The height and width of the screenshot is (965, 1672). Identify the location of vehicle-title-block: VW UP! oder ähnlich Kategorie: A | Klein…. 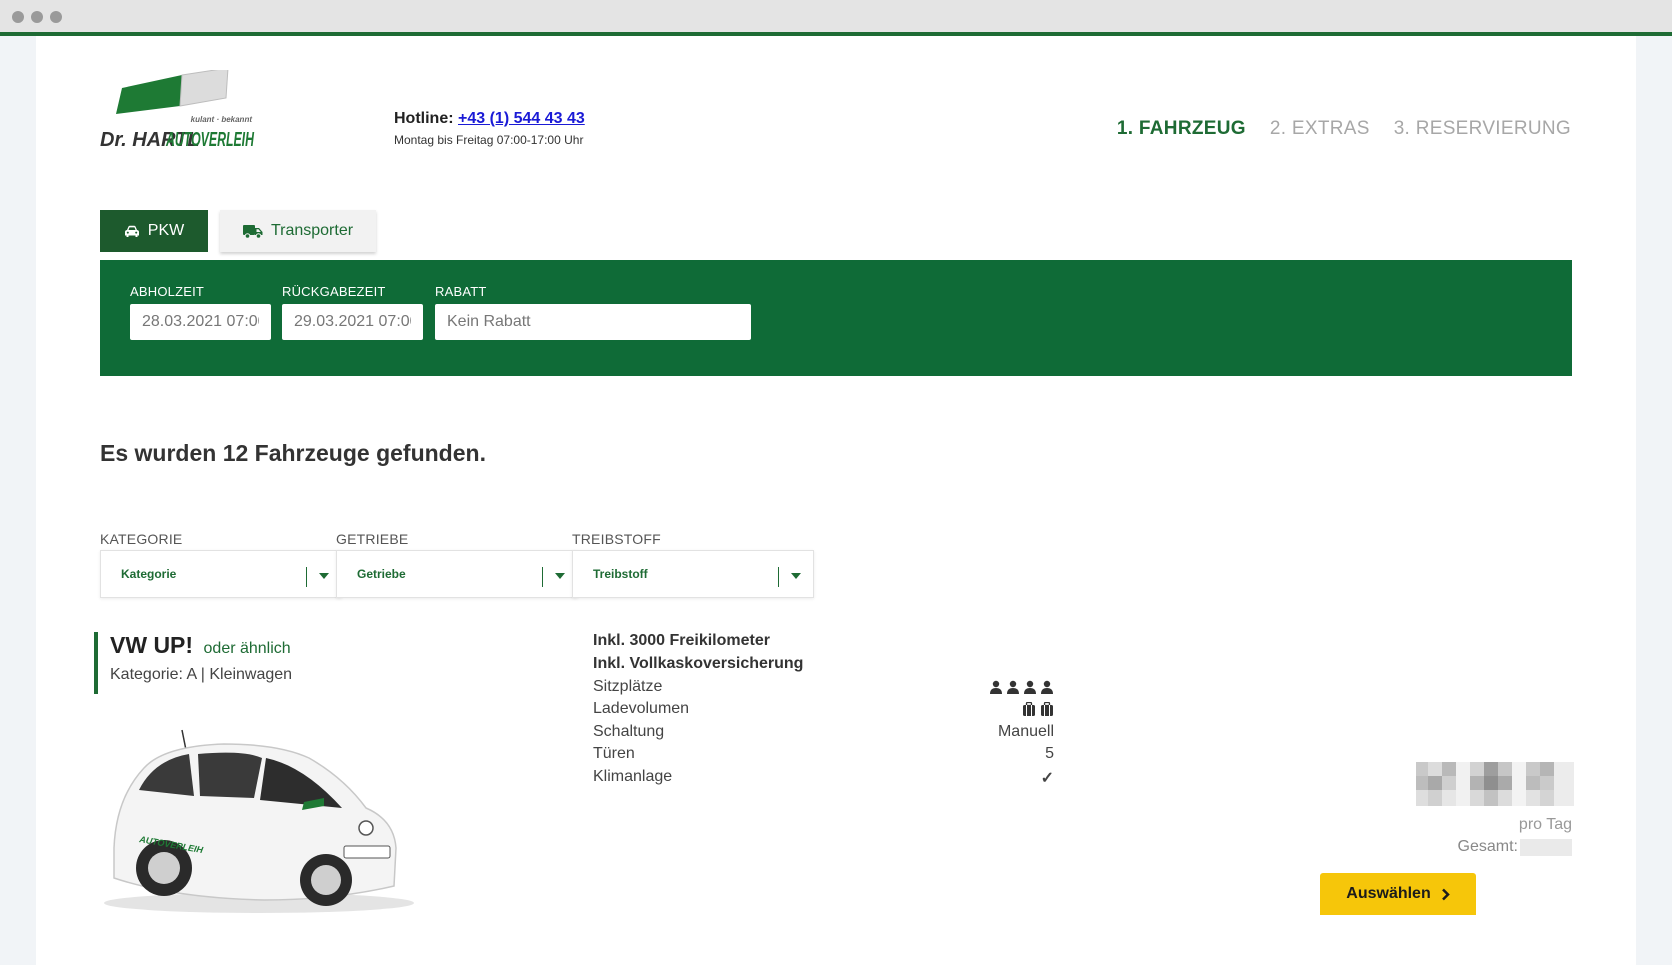
(193, 663).